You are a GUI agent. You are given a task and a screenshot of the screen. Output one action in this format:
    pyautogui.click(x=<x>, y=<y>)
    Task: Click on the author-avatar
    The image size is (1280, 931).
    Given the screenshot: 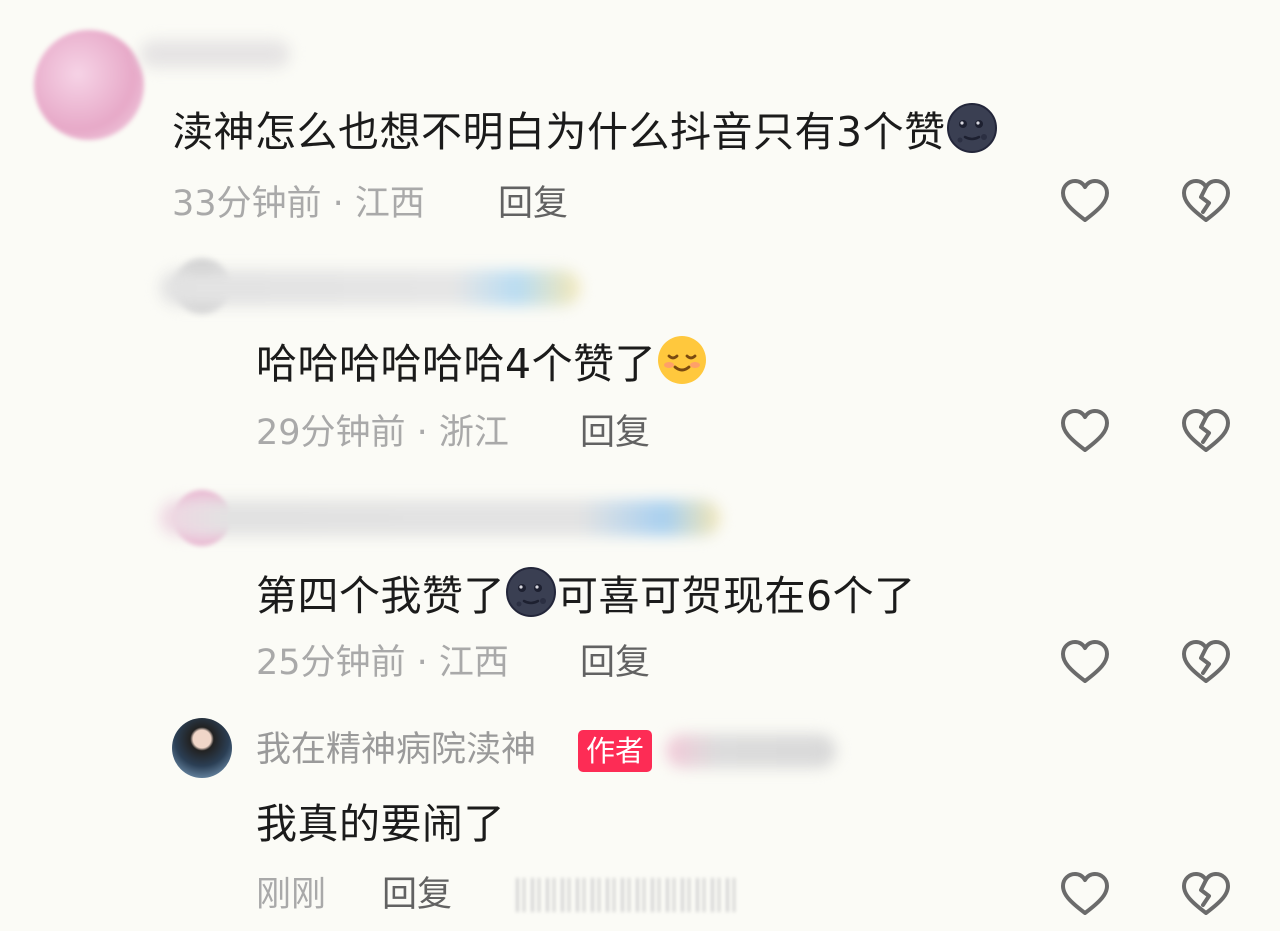 What is the action you would take?
    pyautogui.click(x=202, y=748)
    